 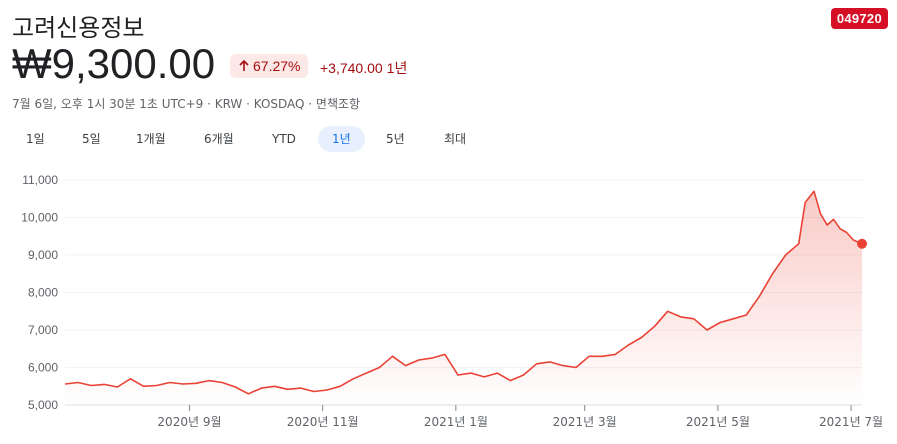 What do you see at coordinates (244, 66) in the screenshot?
I see `arrow-up-icon` at bounding box center [244, 66].